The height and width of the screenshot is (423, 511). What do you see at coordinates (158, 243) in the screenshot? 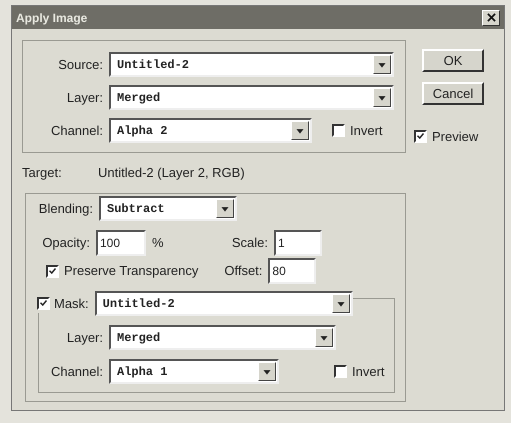
I see `unit-label: %` at bounding box center [158, 243].